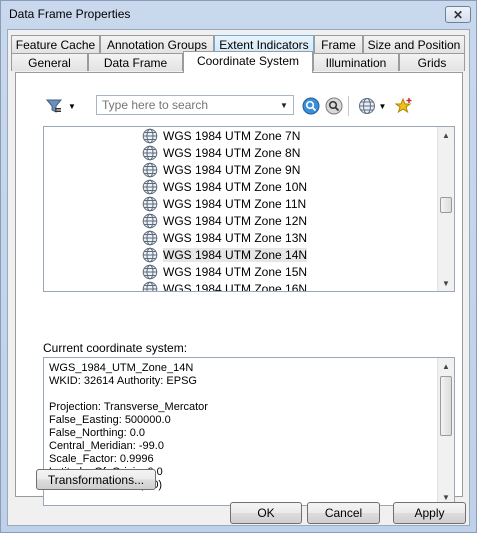 Image resolution: width=477 pixels, height=533 pixels. I want to click on list-item: WGS 1984 UTM Zone 9N, so click(221, 169).